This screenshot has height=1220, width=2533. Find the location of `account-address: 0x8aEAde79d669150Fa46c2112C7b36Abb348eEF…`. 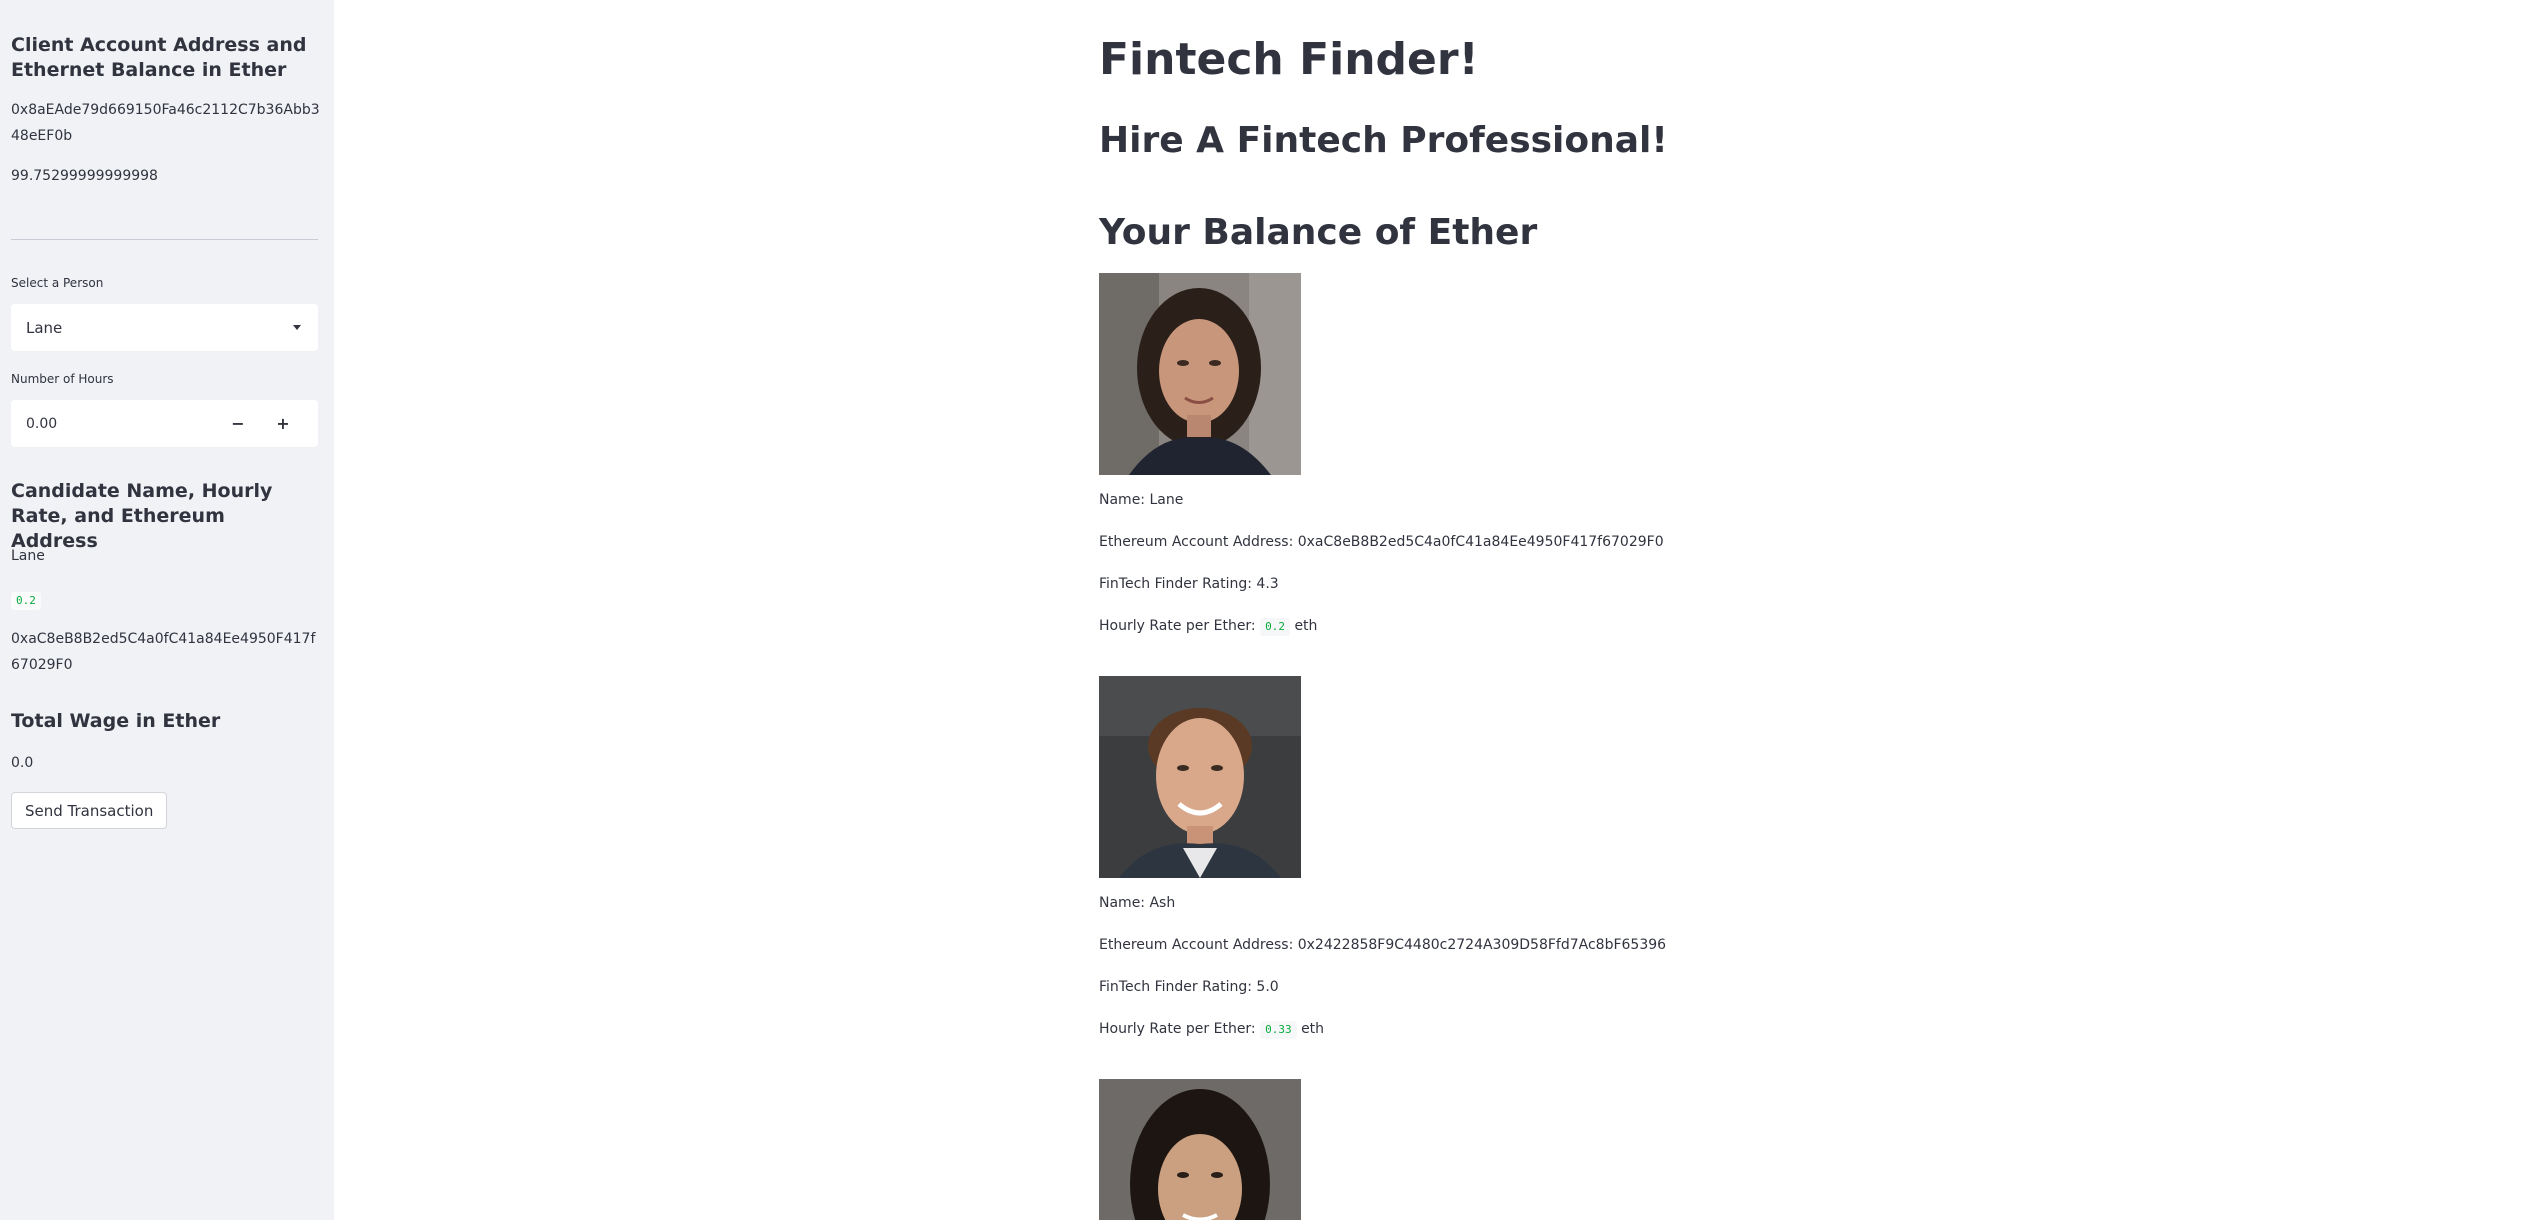

account-address: 0x8aEAde79d669150Fa46c2112C7b36Abb348eEF… is located at coordinates (165, 123).